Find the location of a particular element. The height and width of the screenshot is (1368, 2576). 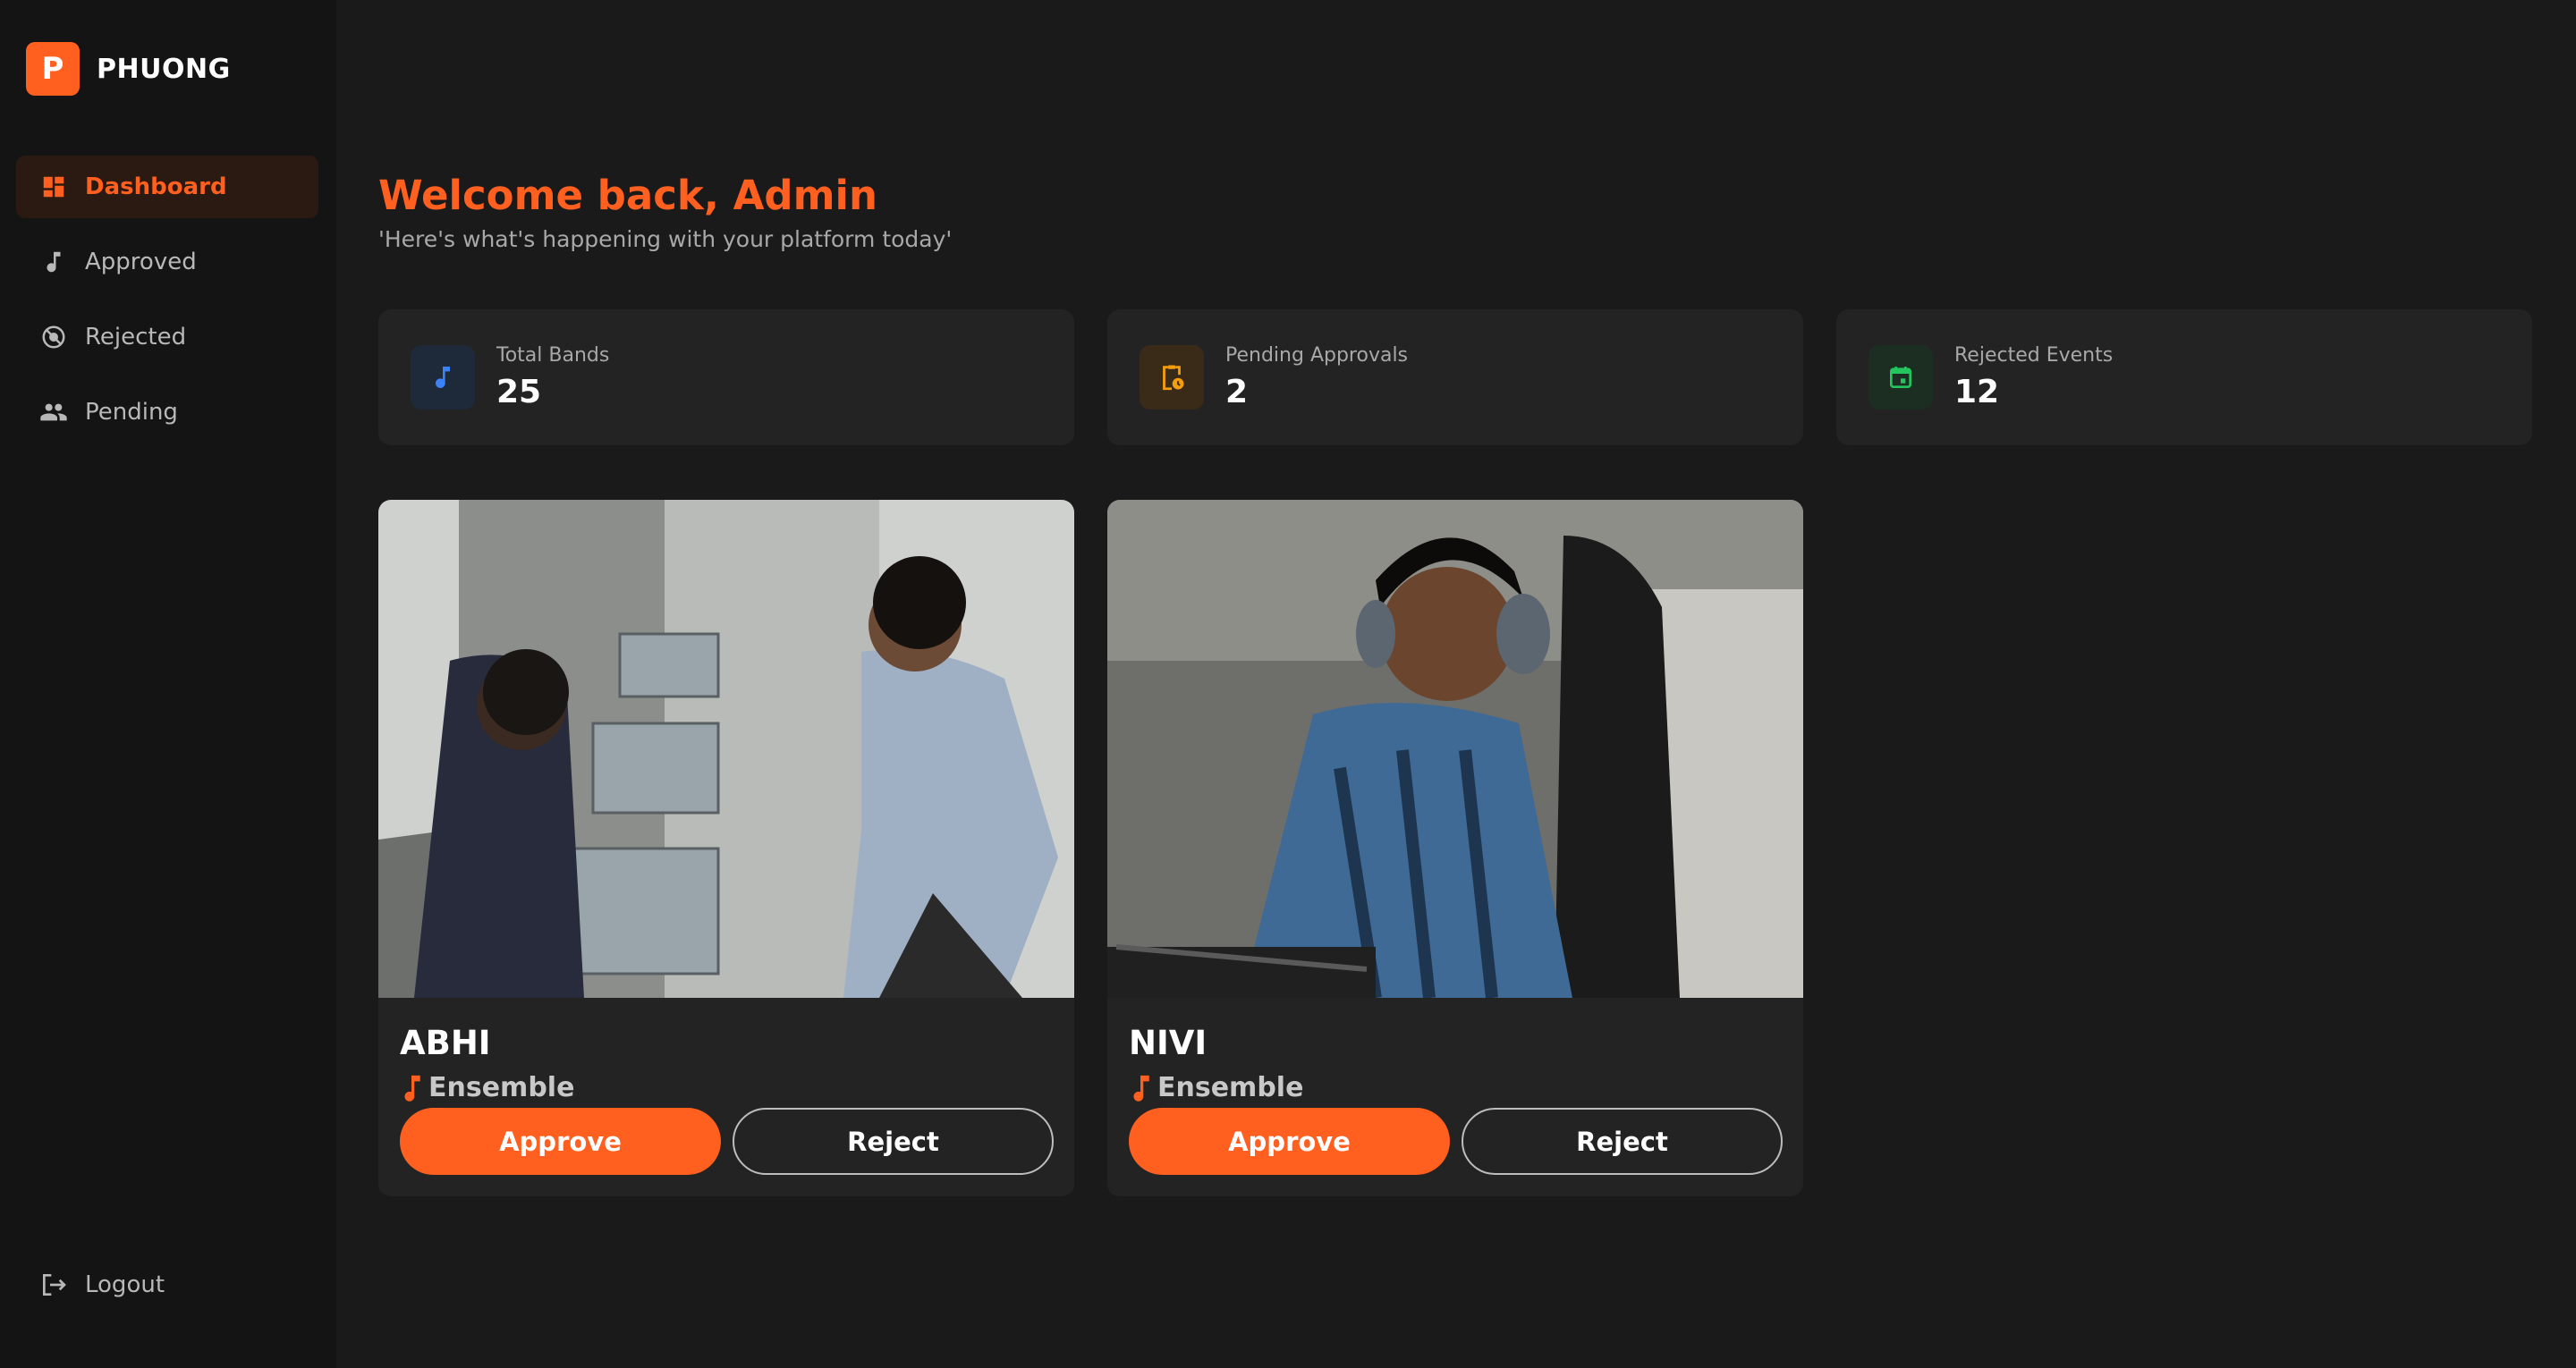

stat-label: Pending Approvals is located at coordinates (1317, 355).